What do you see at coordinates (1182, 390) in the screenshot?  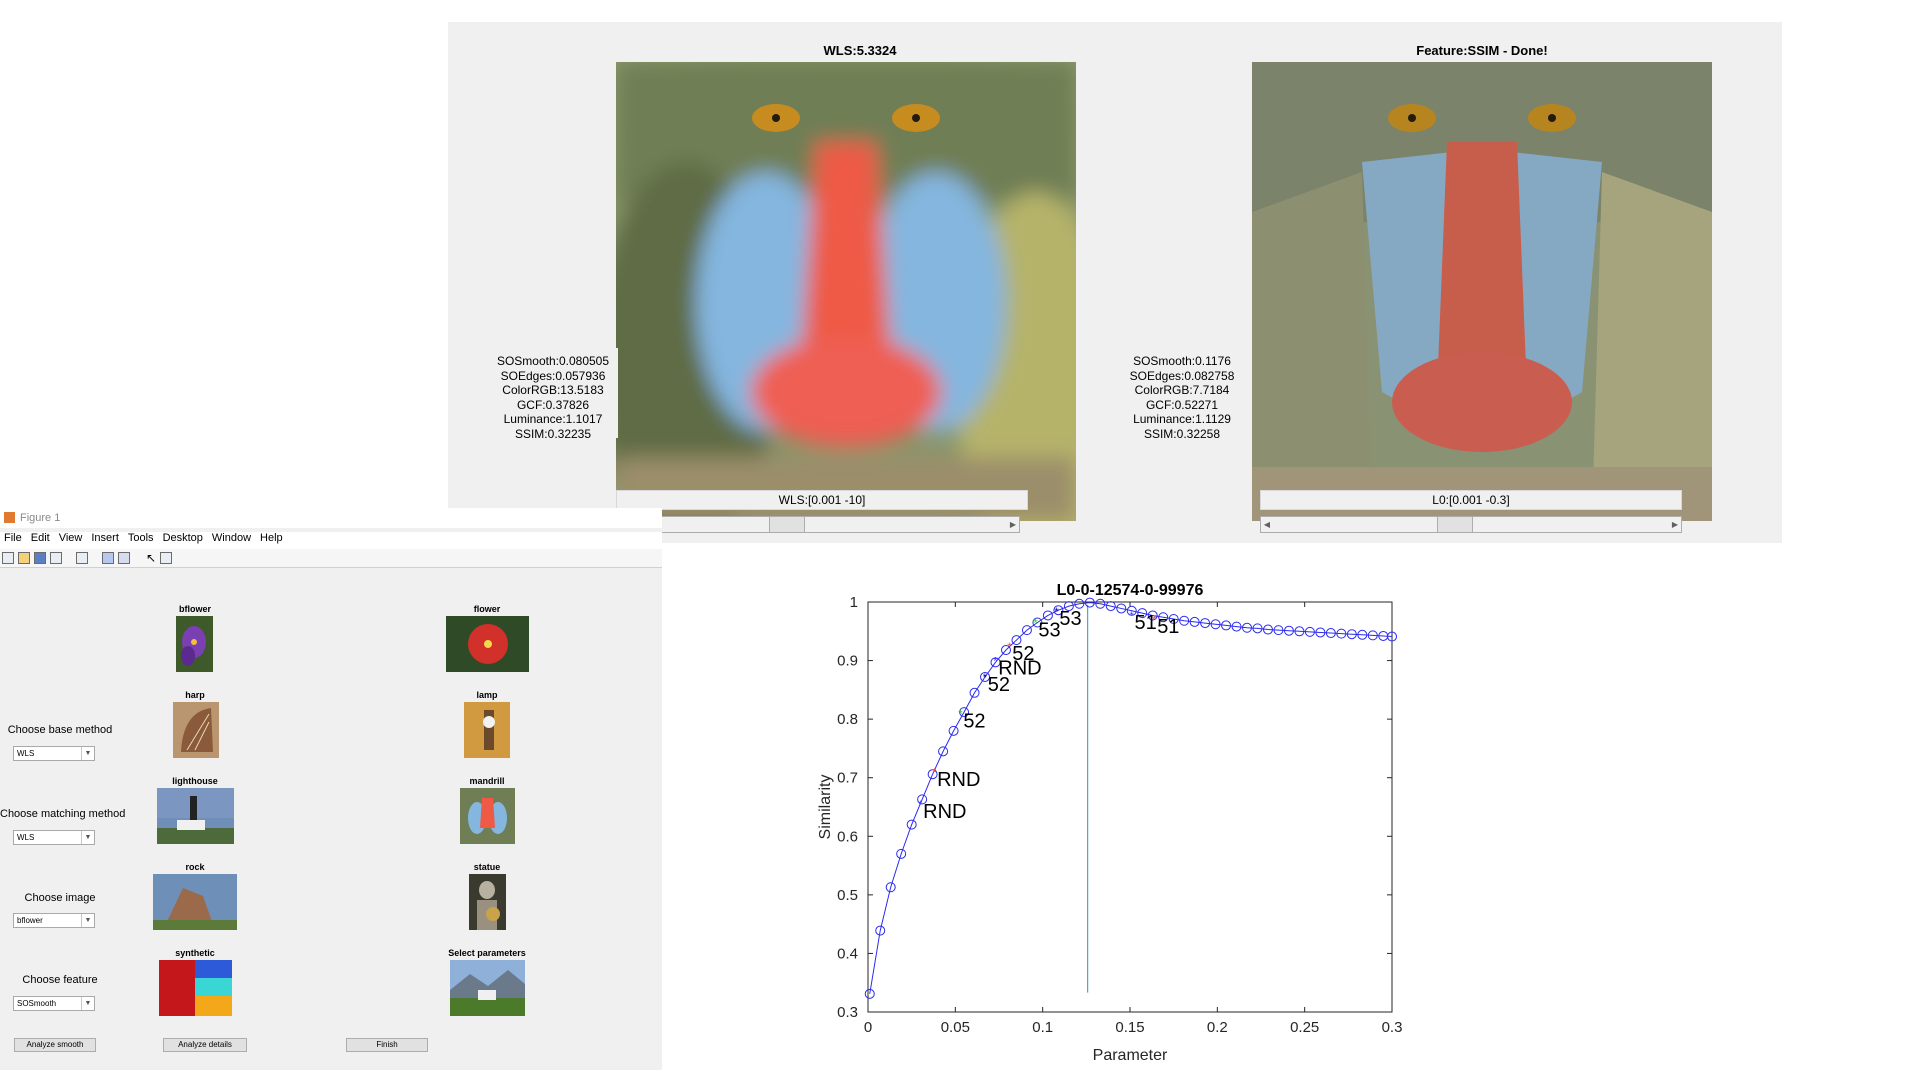 I see `metric-colorrgb: ColorRGB:7.7184` at bounding box center [1182, 390].